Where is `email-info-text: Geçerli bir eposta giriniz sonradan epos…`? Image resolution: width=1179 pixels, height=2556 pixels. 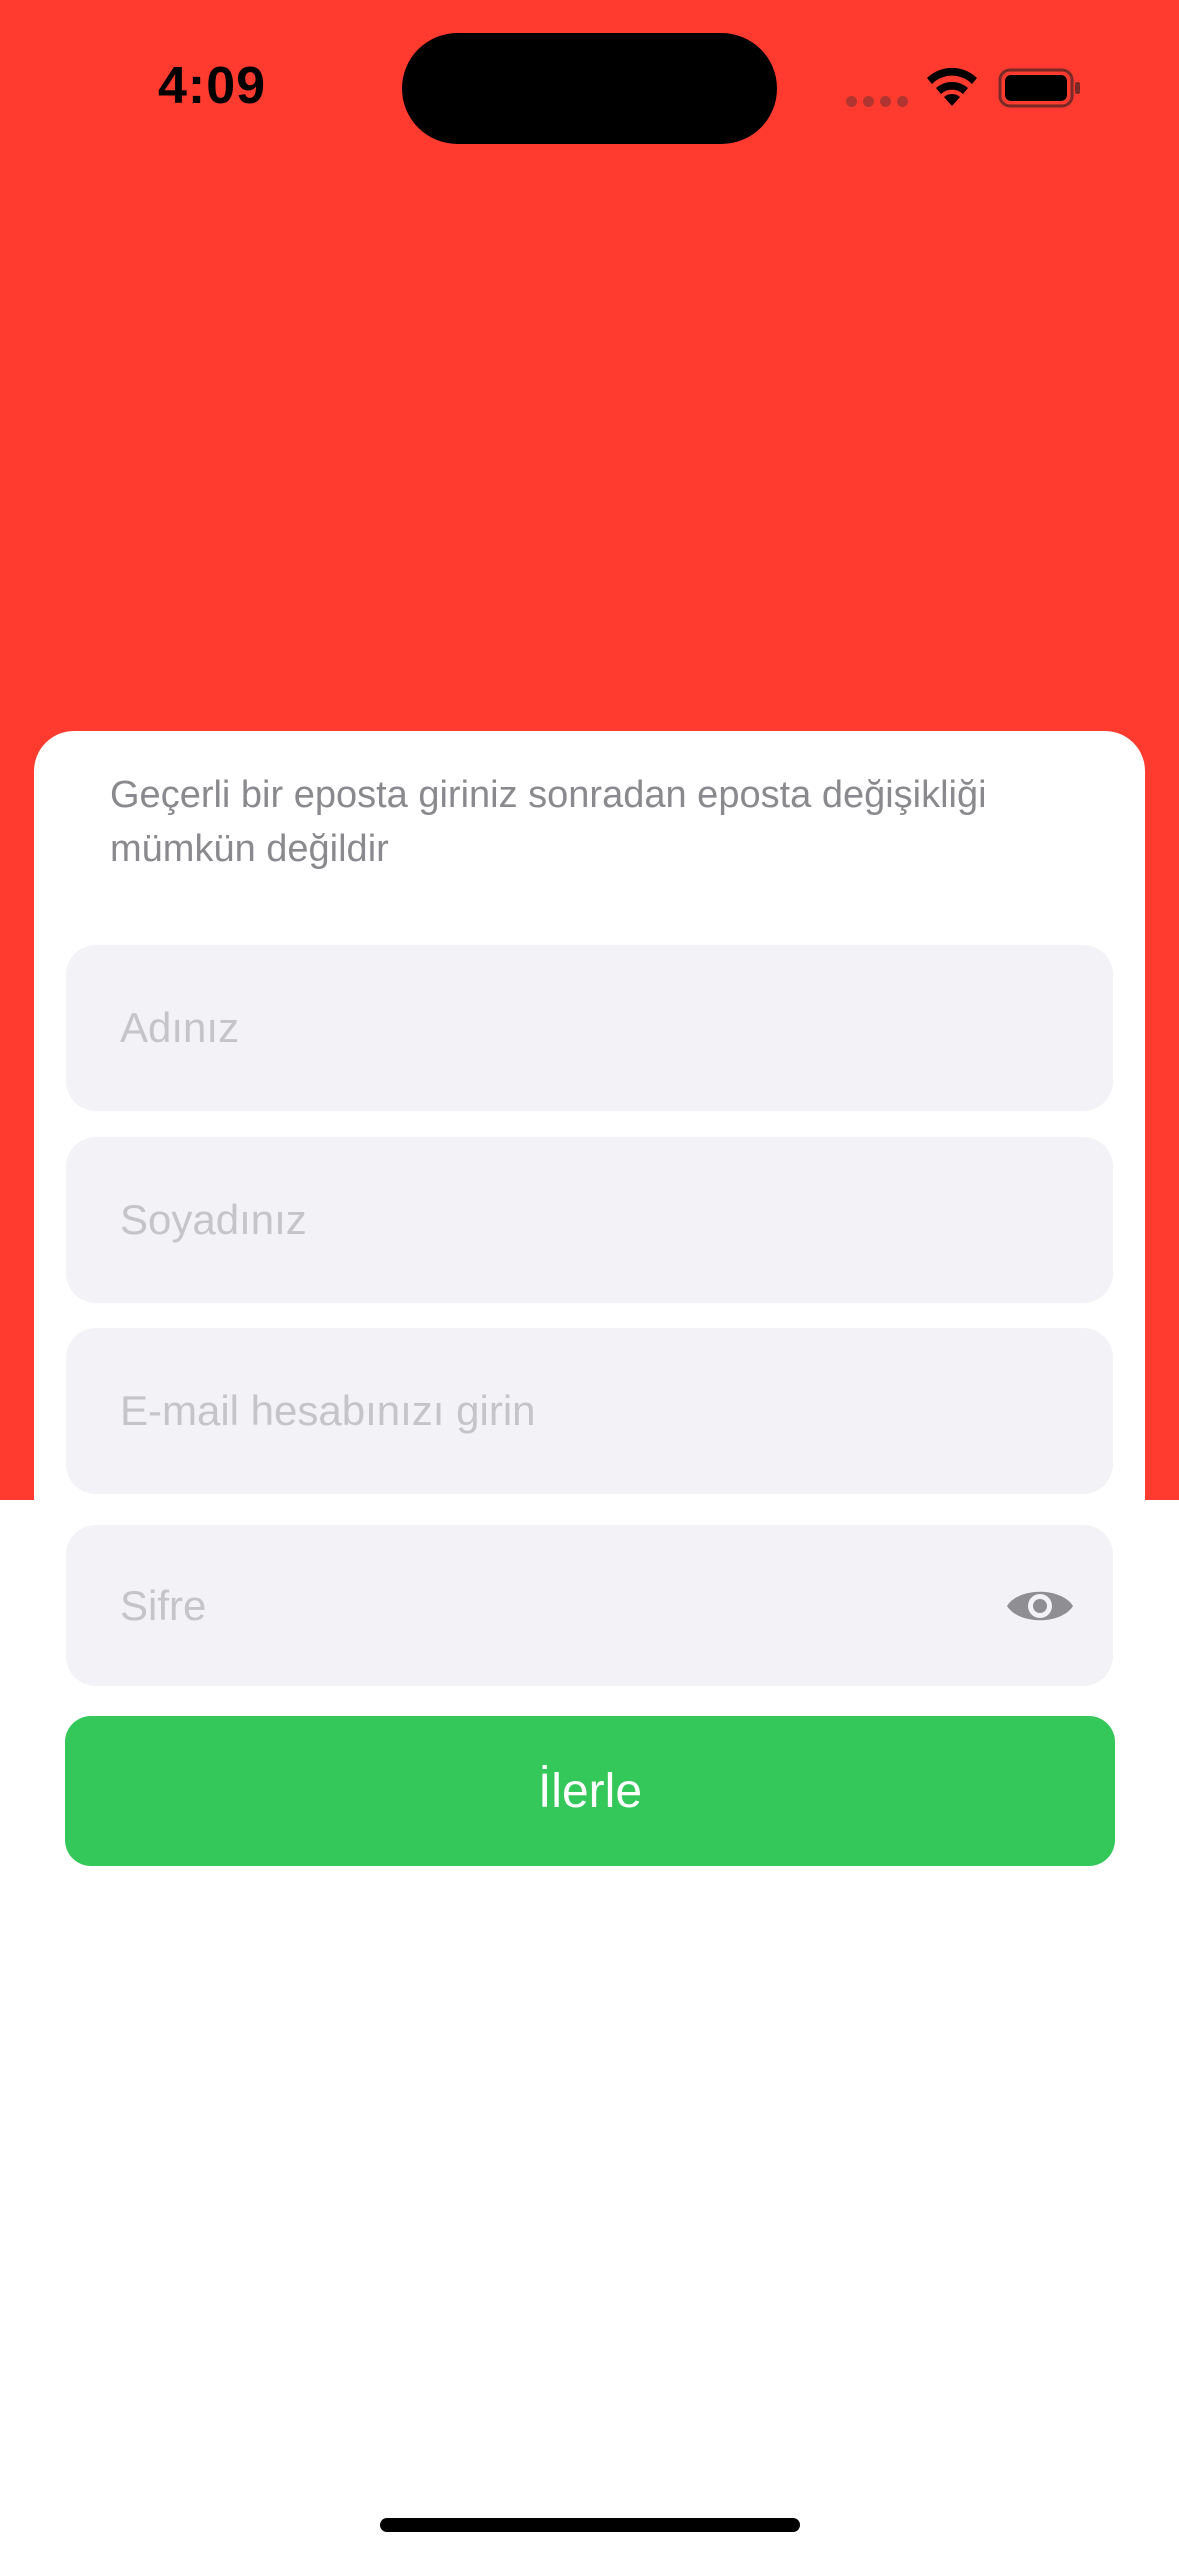 email-info-text: Geçerli bir eposta giriniz sonradan epos… is located at coordinates (548, 822).